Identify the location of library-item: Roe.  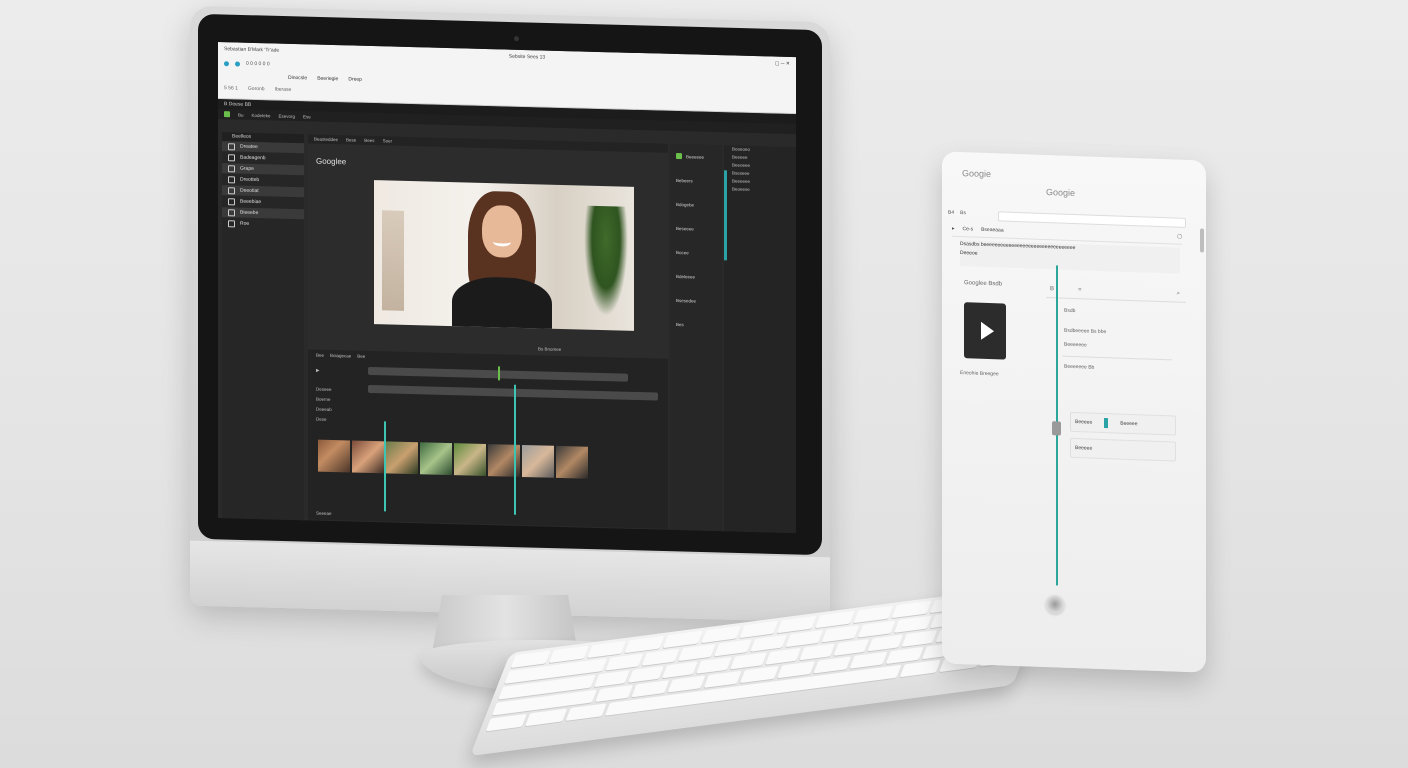
(263, 224).